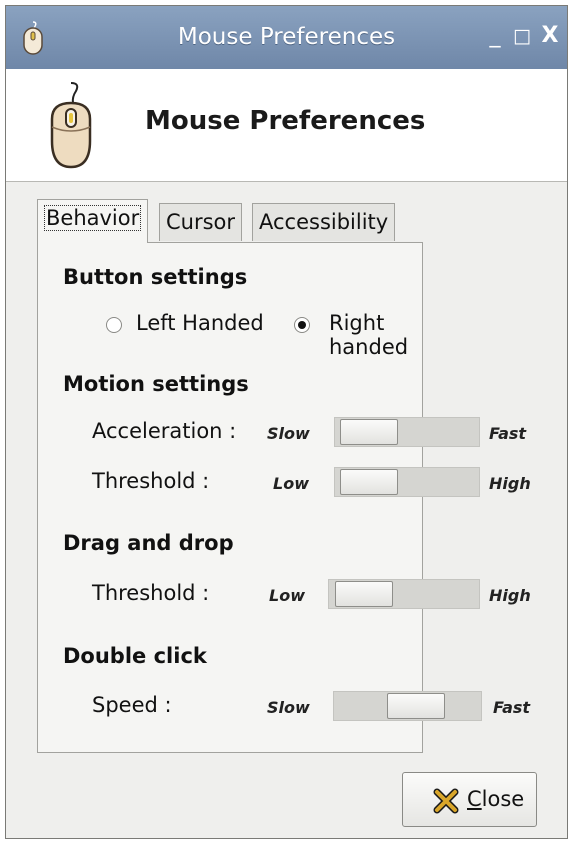  Describe the element at coordinates (522, 36) in the screenshot. I see `maximize-button: □` at that location.